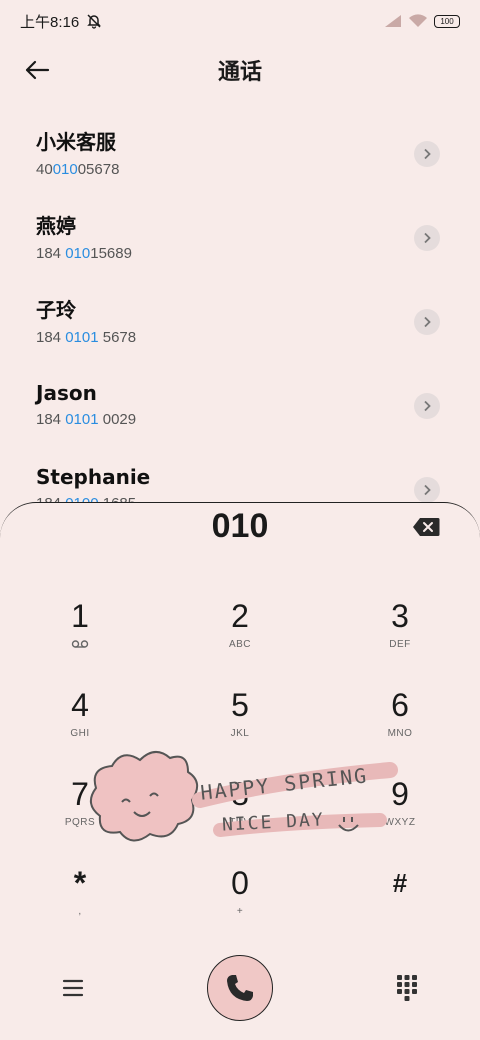 This screenshot has width=480, height=1040. I want to click on page-title: 通话, so click(239, 72).